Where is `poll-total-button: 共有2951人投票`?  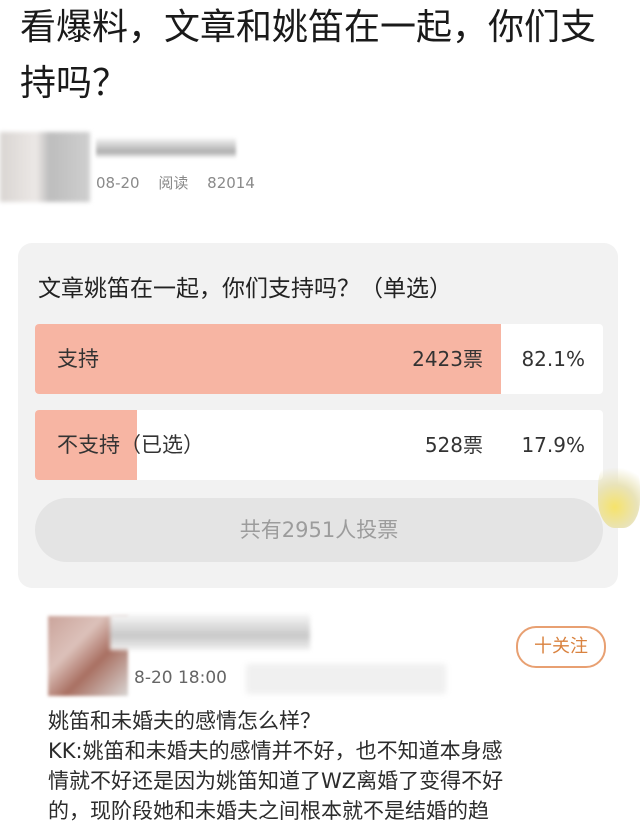
poll-total-button: 共有2951人投票 is located at coordinates (319, 530).